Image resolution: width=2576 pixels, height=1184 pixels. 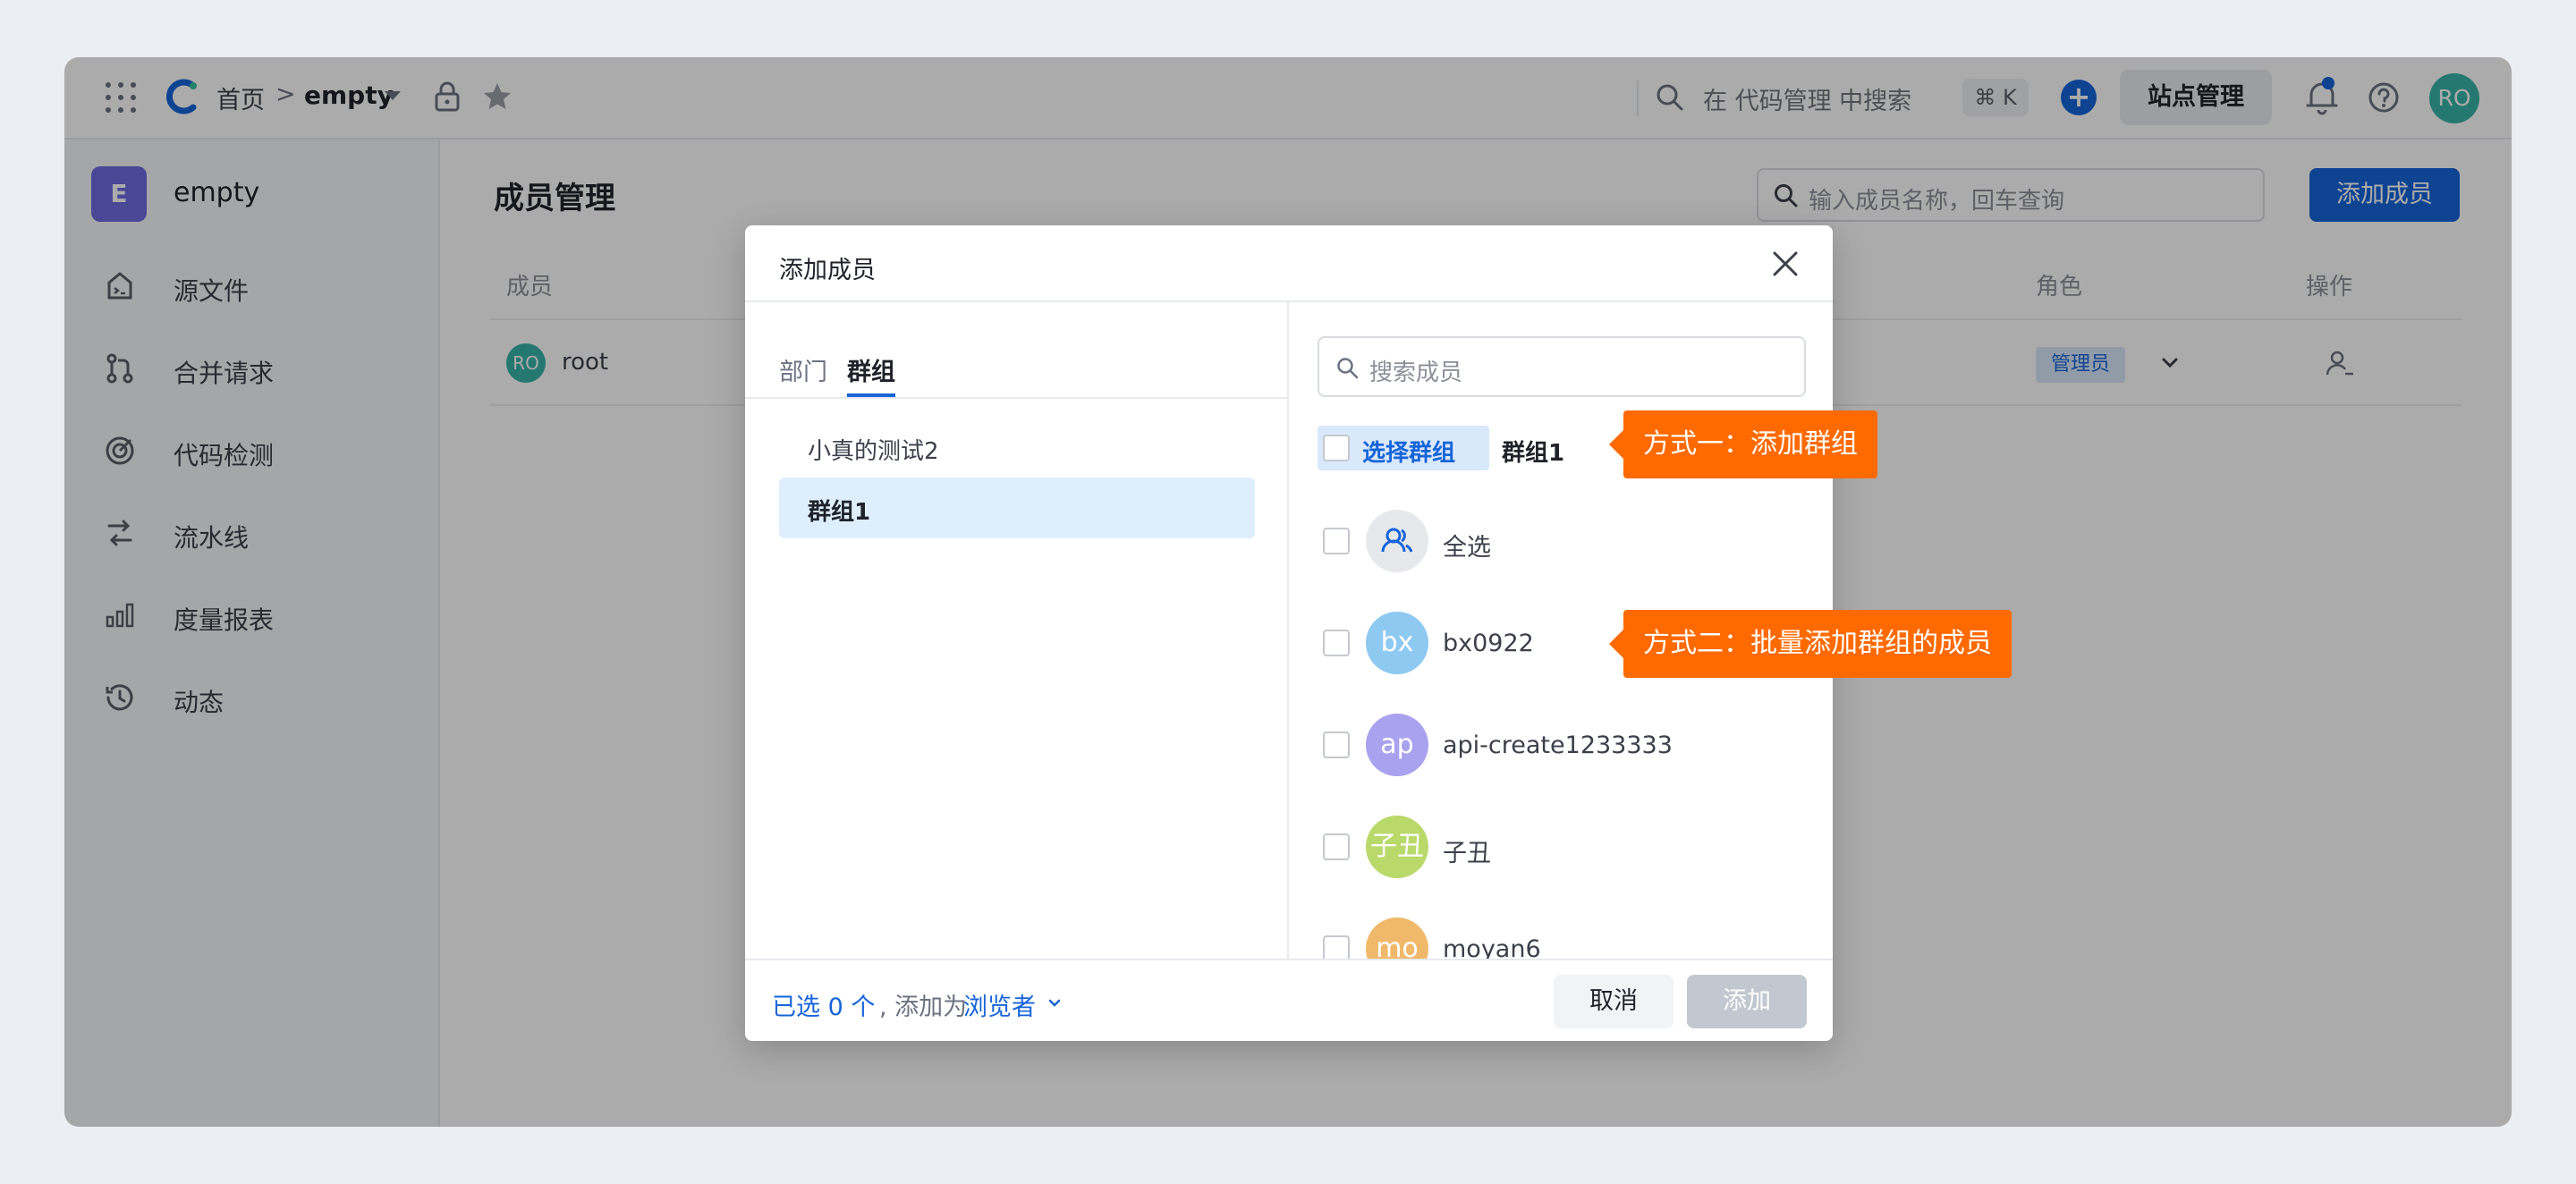 I want to click on cancel-button: 取消, so click(x=1614, y=1001).